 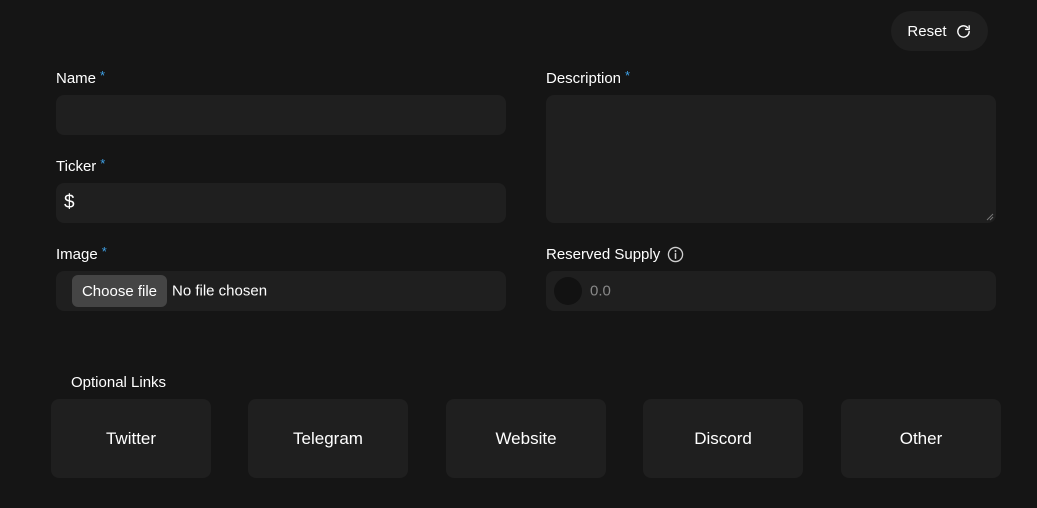 I want to click on reserved-supply-label: Reserved Supply, so click(x=615, y=254).